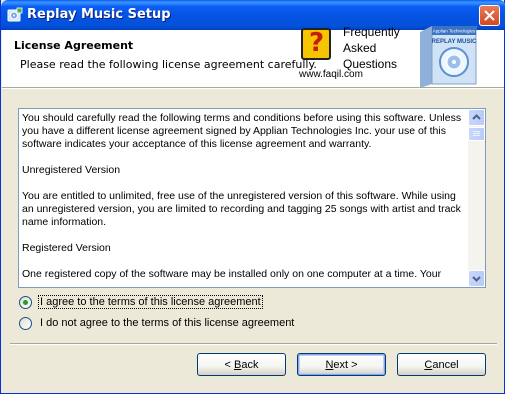 Image resolution: width=505 pixels, height=394 pixels. I want to click on close-icon, so click(489, 15).